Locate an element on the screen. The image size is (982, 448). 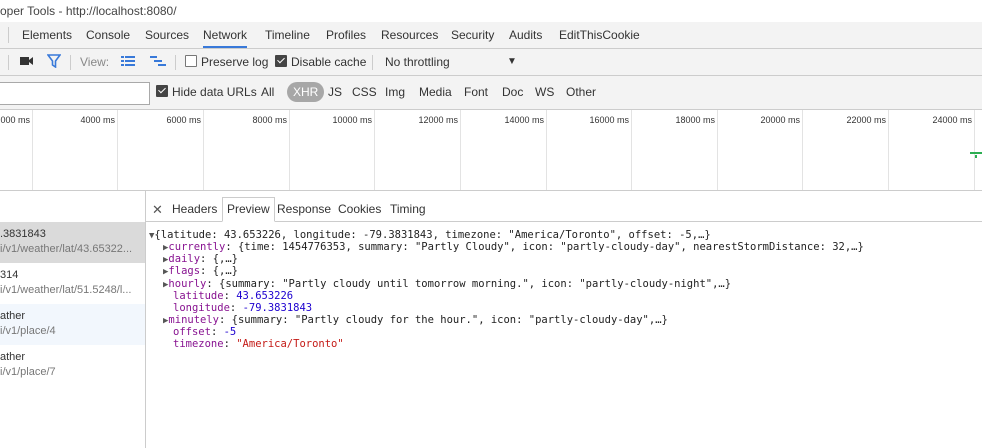
json-row: latitude: 43.653226 is located at coordinates (233, 296).